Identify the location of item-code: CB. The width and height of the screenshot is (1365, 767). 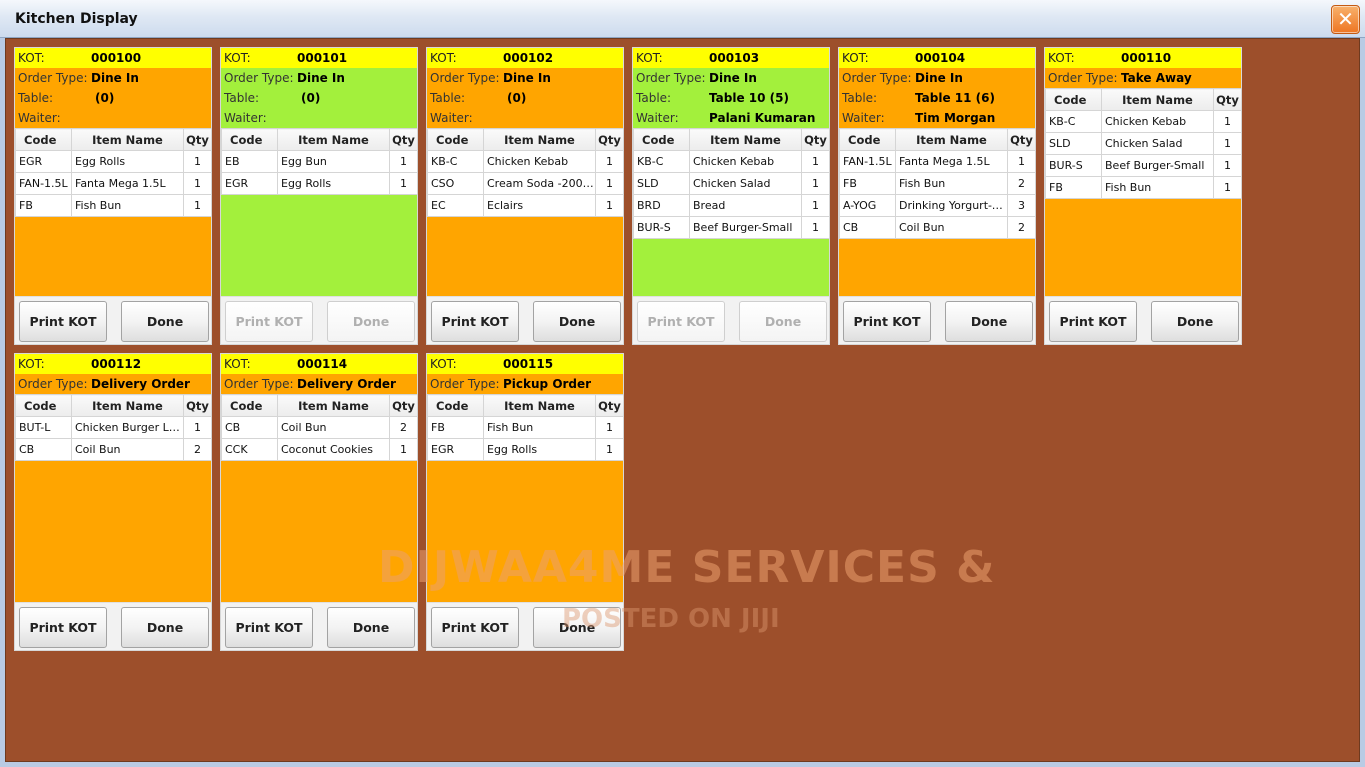
(867, 227).